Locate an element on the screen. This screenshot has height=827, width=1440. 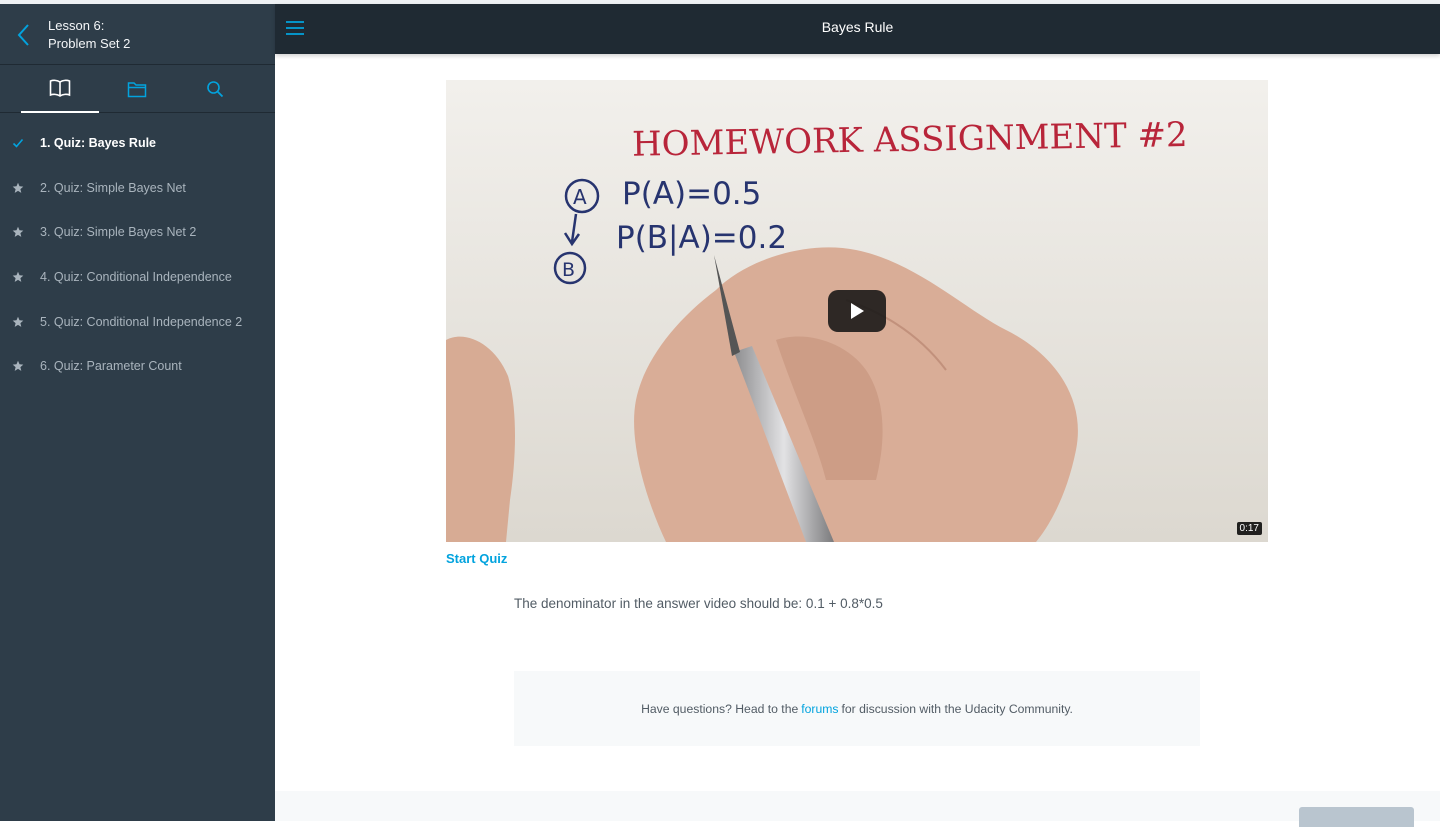
sidebar-item-label: 3. Quiz: Simple Bayes Net 2 is located at coordinates (118, 232).